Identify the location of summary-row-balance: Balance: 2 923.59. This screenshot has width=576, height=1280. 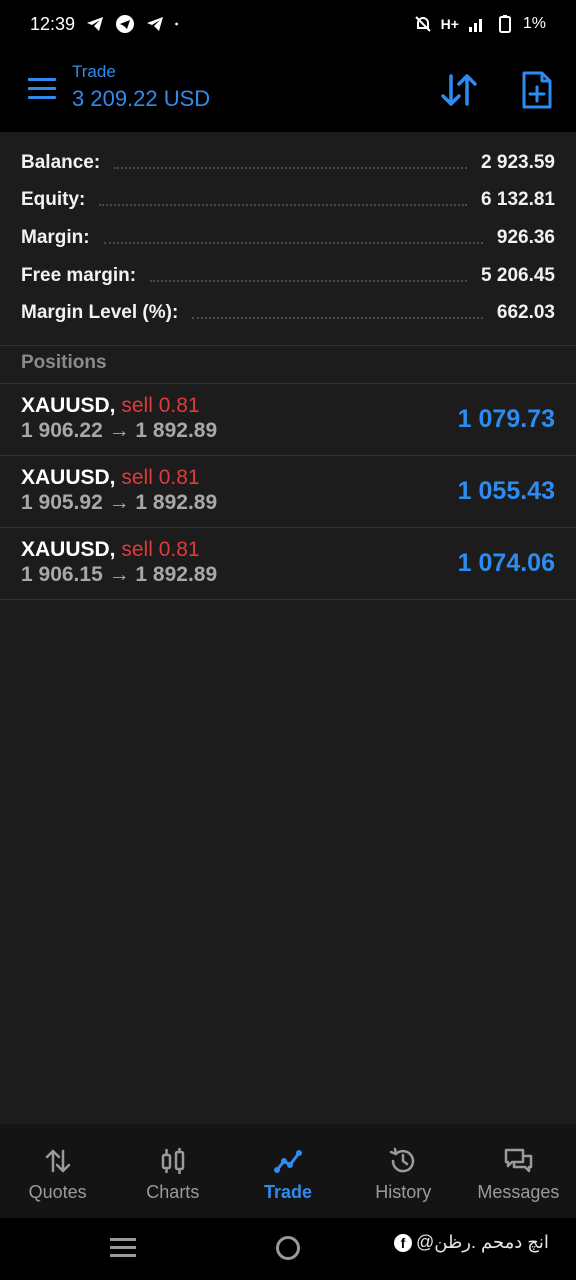
(288, 163).